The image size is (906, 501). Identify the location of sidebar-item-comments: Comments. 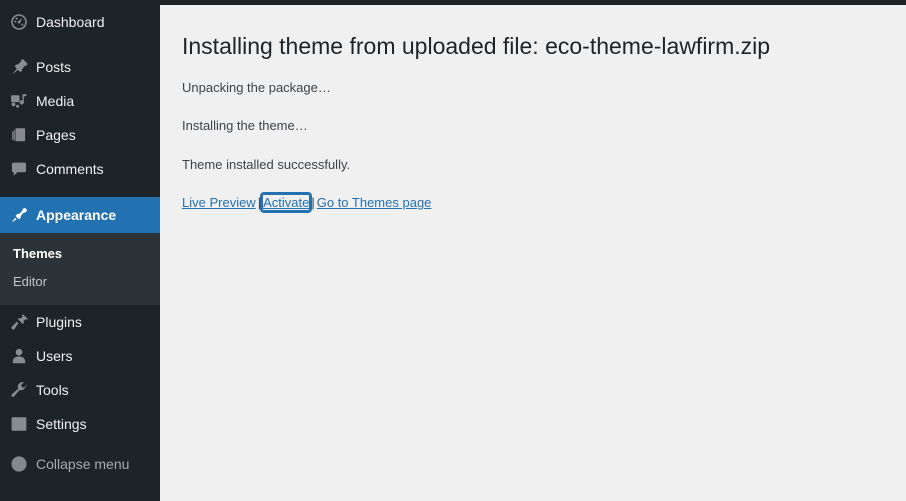
(80, 169).